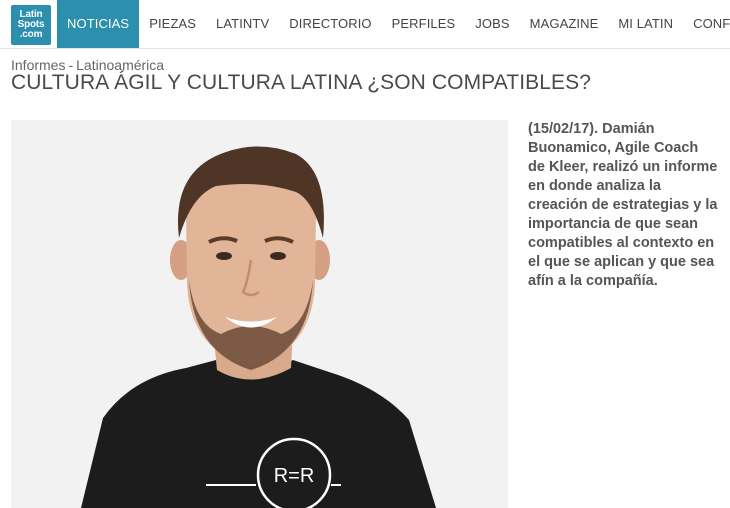 This screenshot has height=508, width=730. I want to click on logo-line-3: .com, so click(31, 34).